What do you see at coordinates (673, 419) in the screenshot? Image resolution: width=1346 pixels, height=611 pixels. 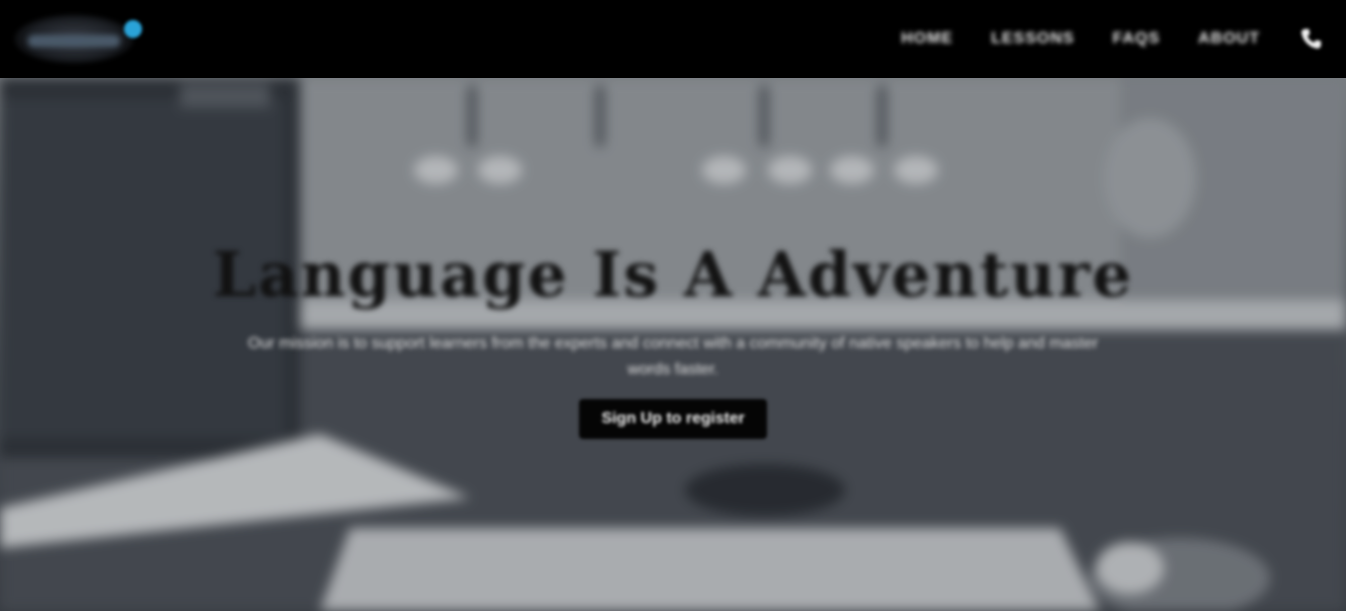 I see `signup-button: Sign Up to register` at bounding box center [673, 419].